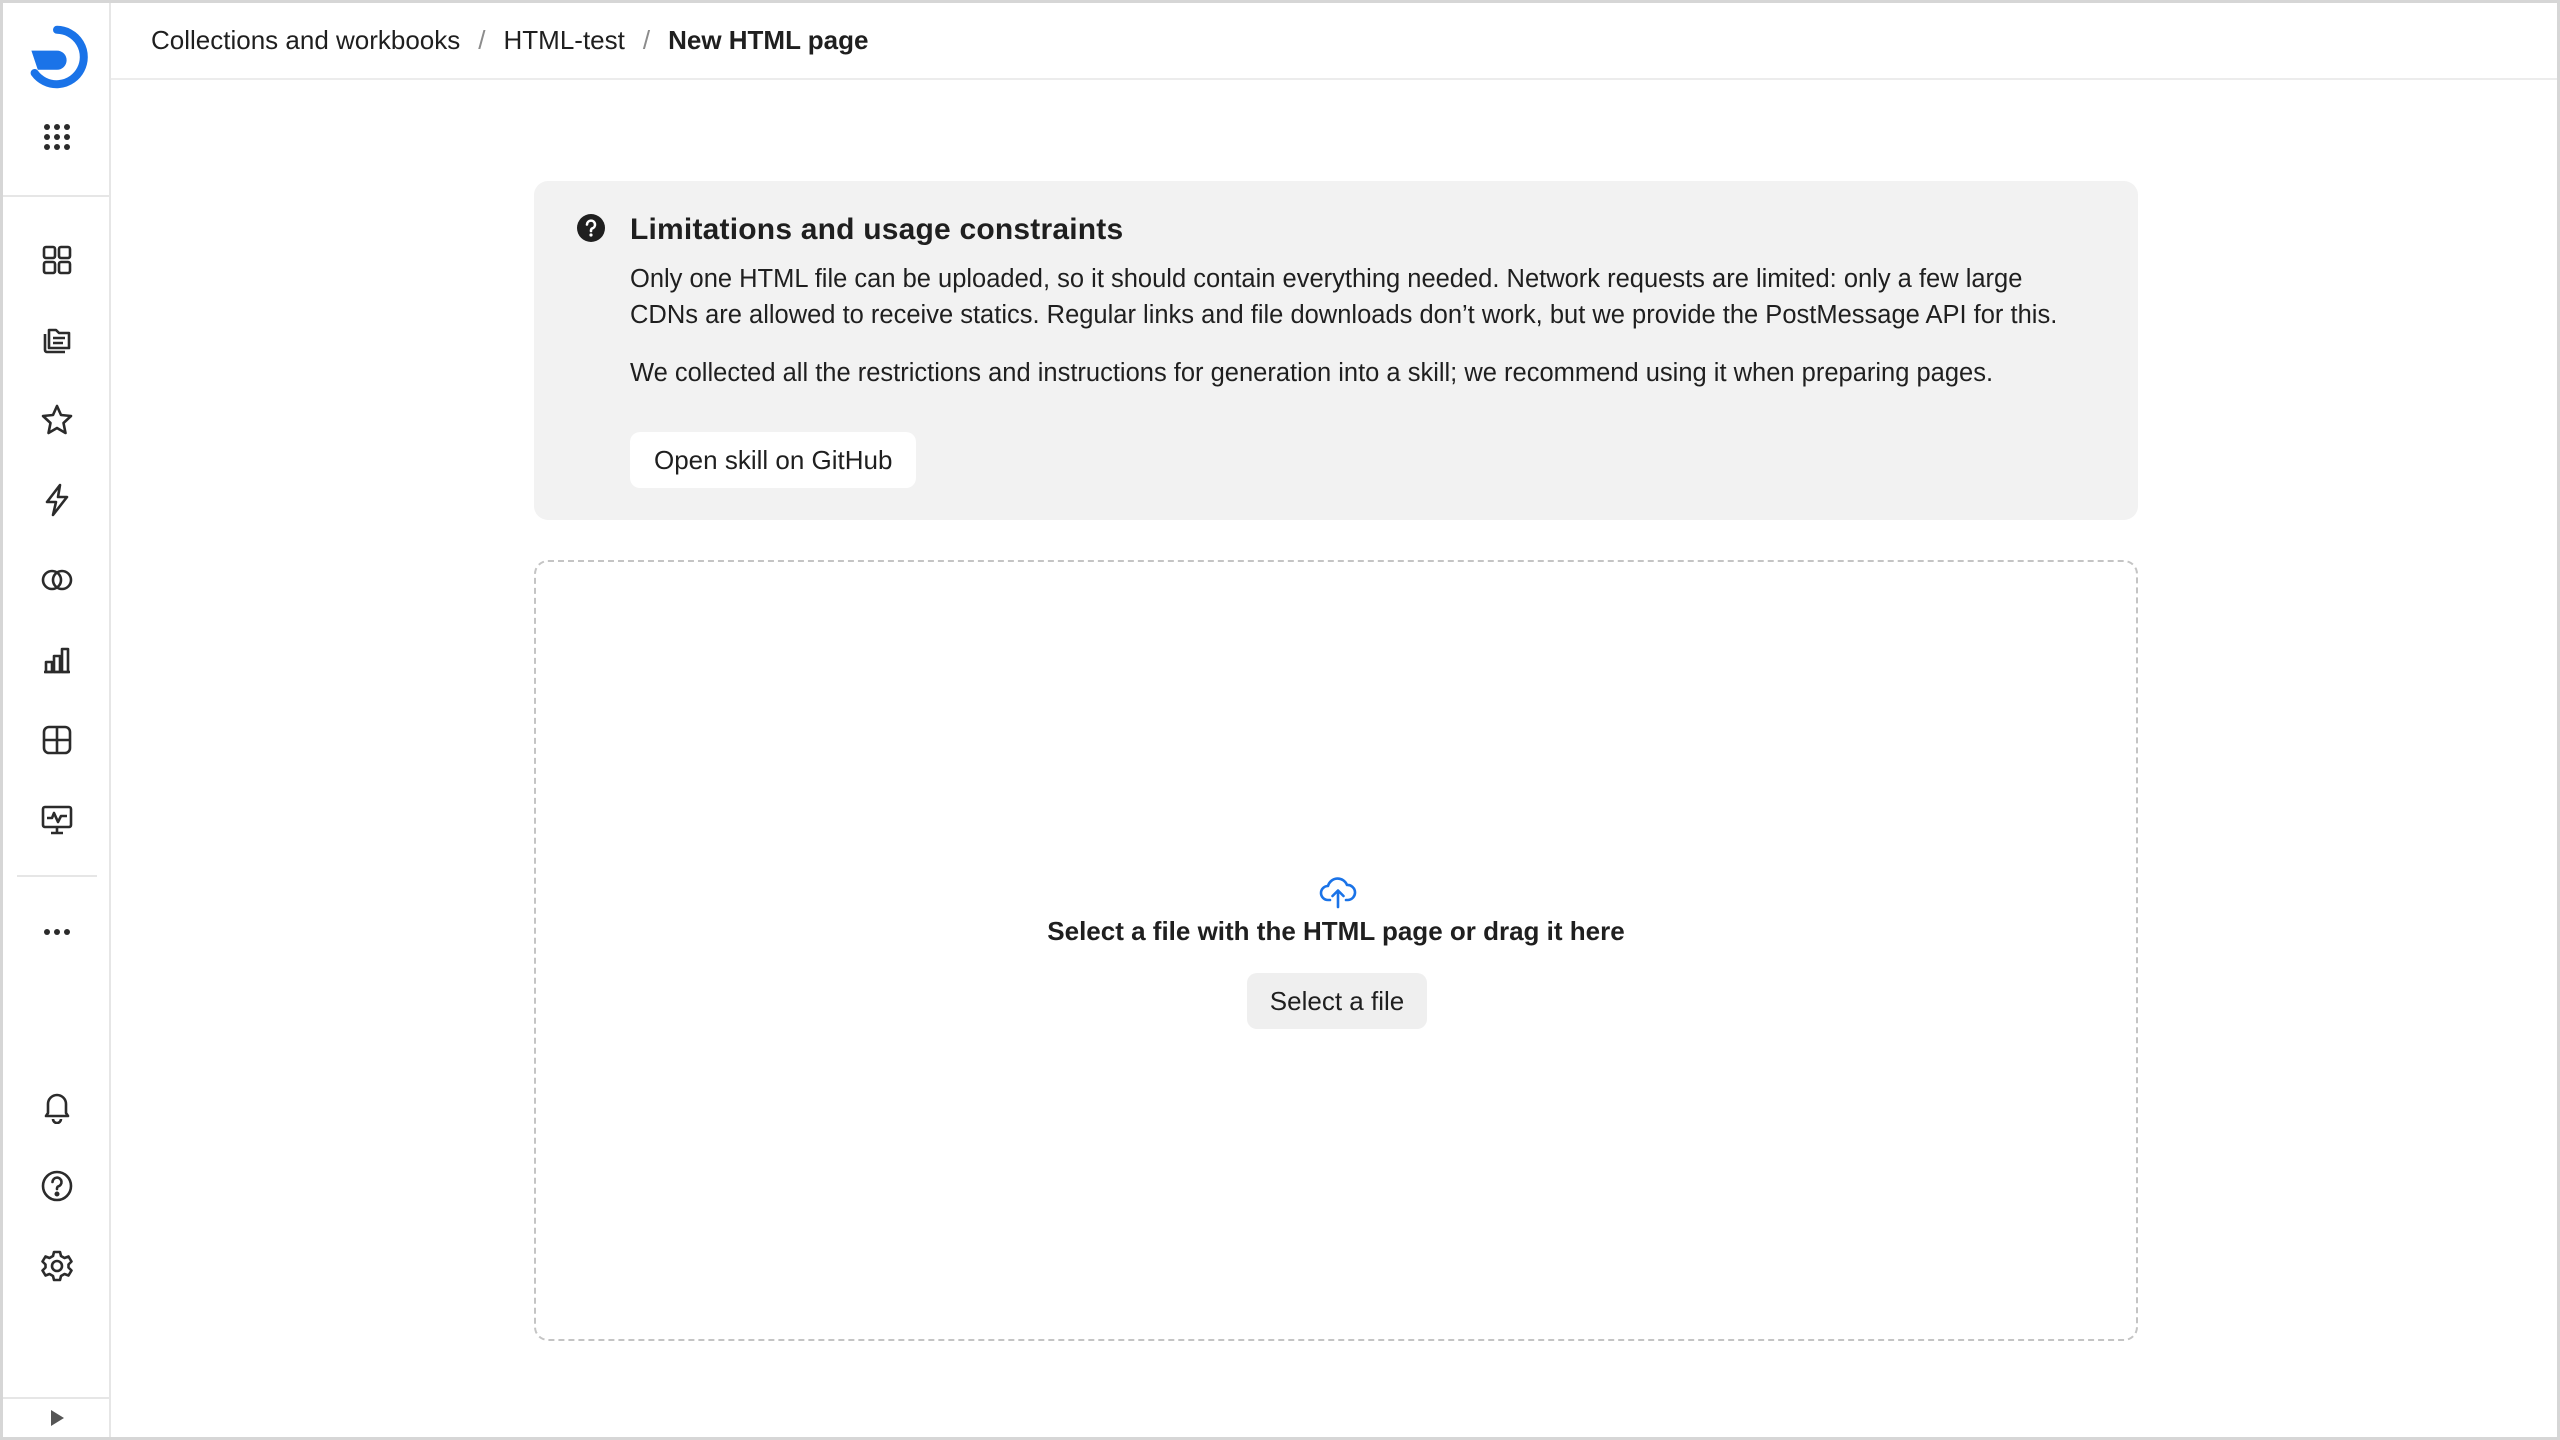 This screenshot has width=2560, height=1440. Describe the element at coordinates (57, 1266) in the screenshot. I see `gear-icon` at that location.